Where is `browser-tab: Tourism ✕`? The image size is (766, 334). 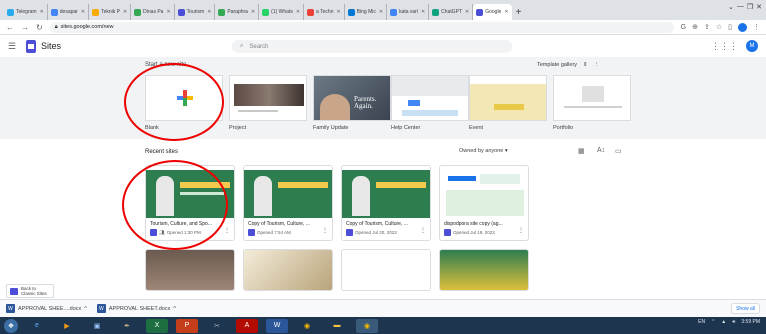 browser-tab: Tourism ✕ is located at coordinates (195, 12).